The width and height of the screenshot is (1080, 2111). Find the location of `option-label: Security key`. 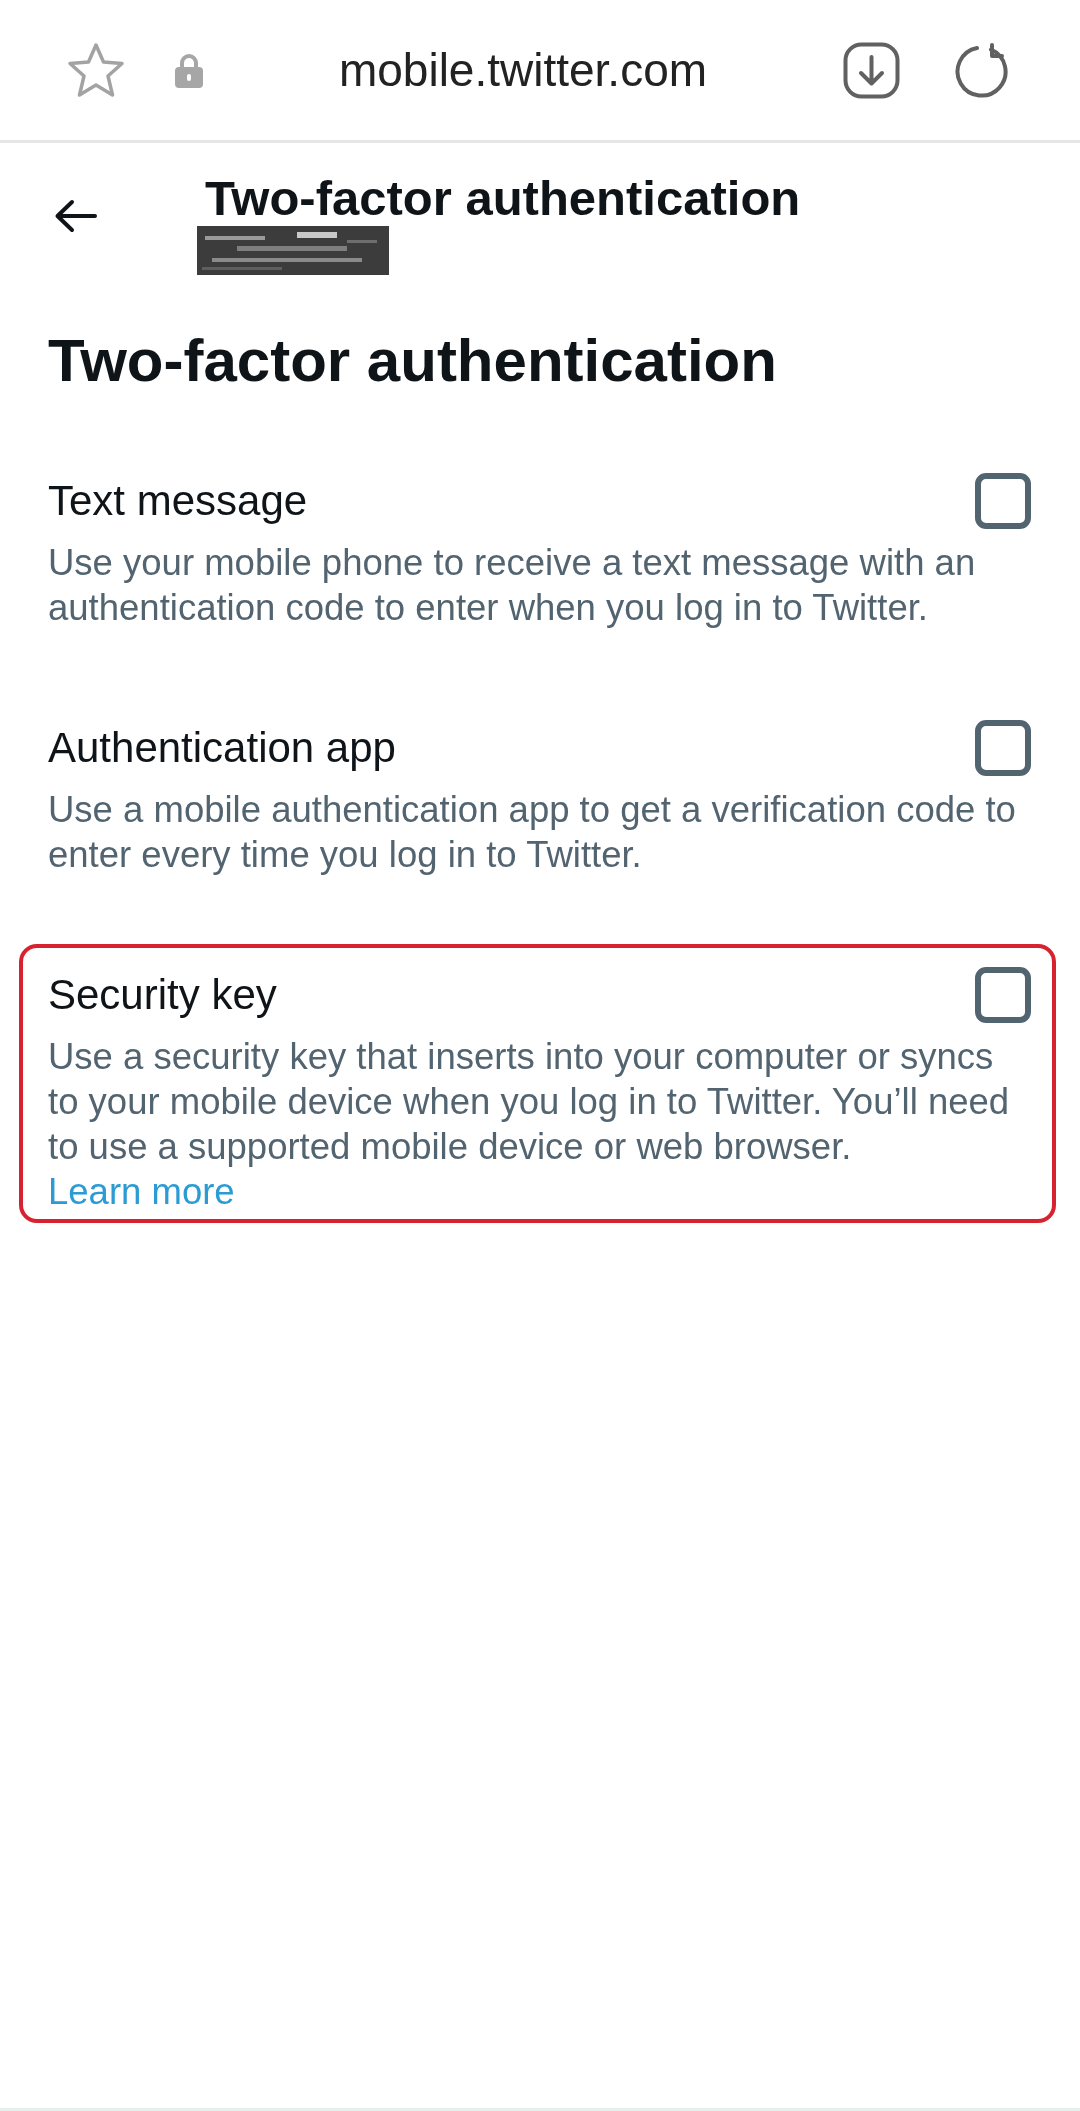

option-label: Security key is located at coordinates (162, 994).